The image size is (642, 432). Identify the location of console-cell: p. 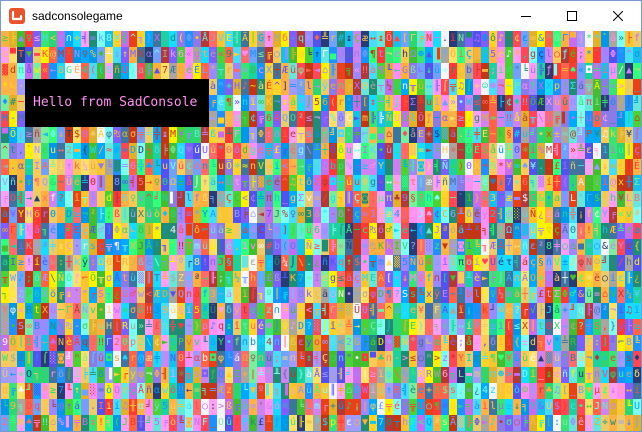
(557, 87).